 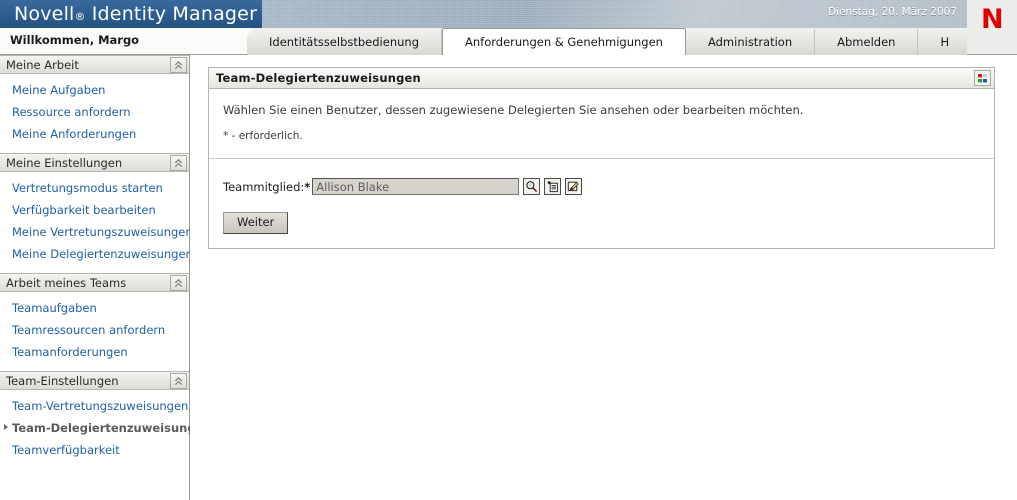 What do you see at coordinates (892, 12) in the screenshot?
I see `current-date: Dienstag, 20. März 2007` at bounding box center [892, 12].